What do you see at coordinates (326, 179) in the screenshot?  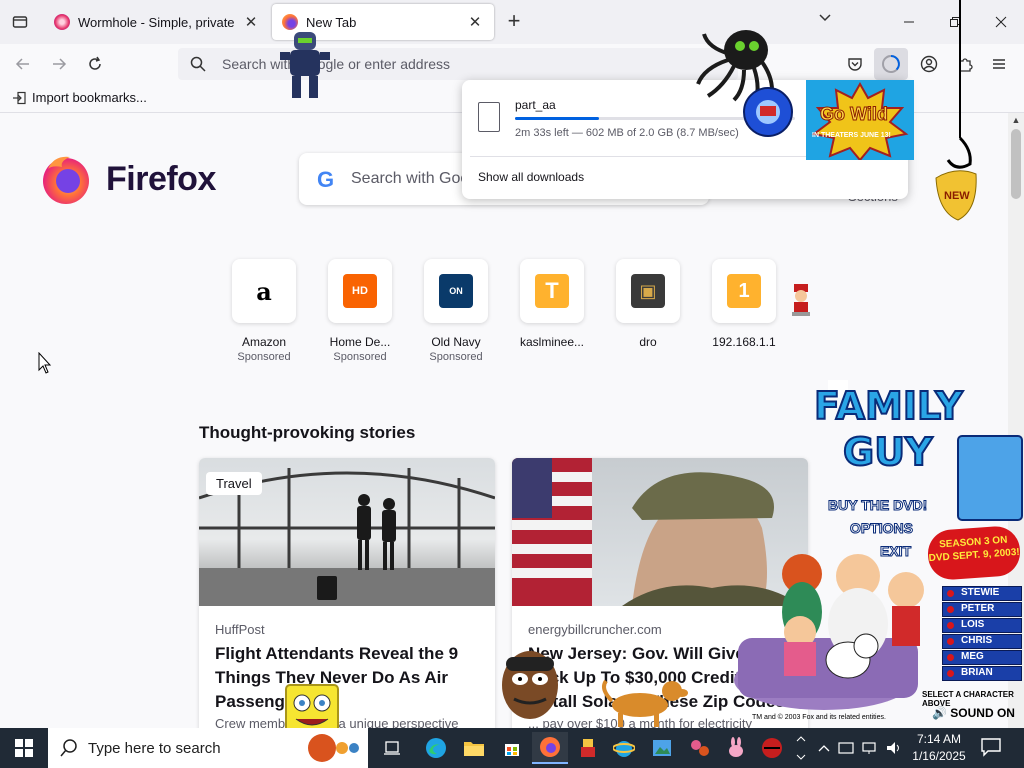 I see `google-icon: G` at bounding box center [326, 179].